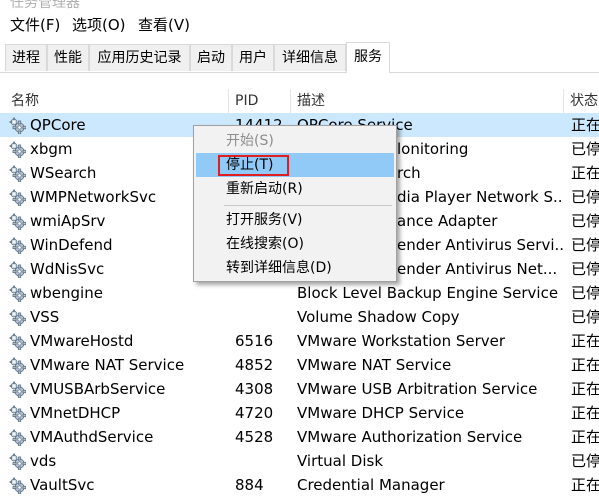  I want to click on table-row: VMnetDHCP 4720 VMware DHCP Service 正在, so click(299, 413).